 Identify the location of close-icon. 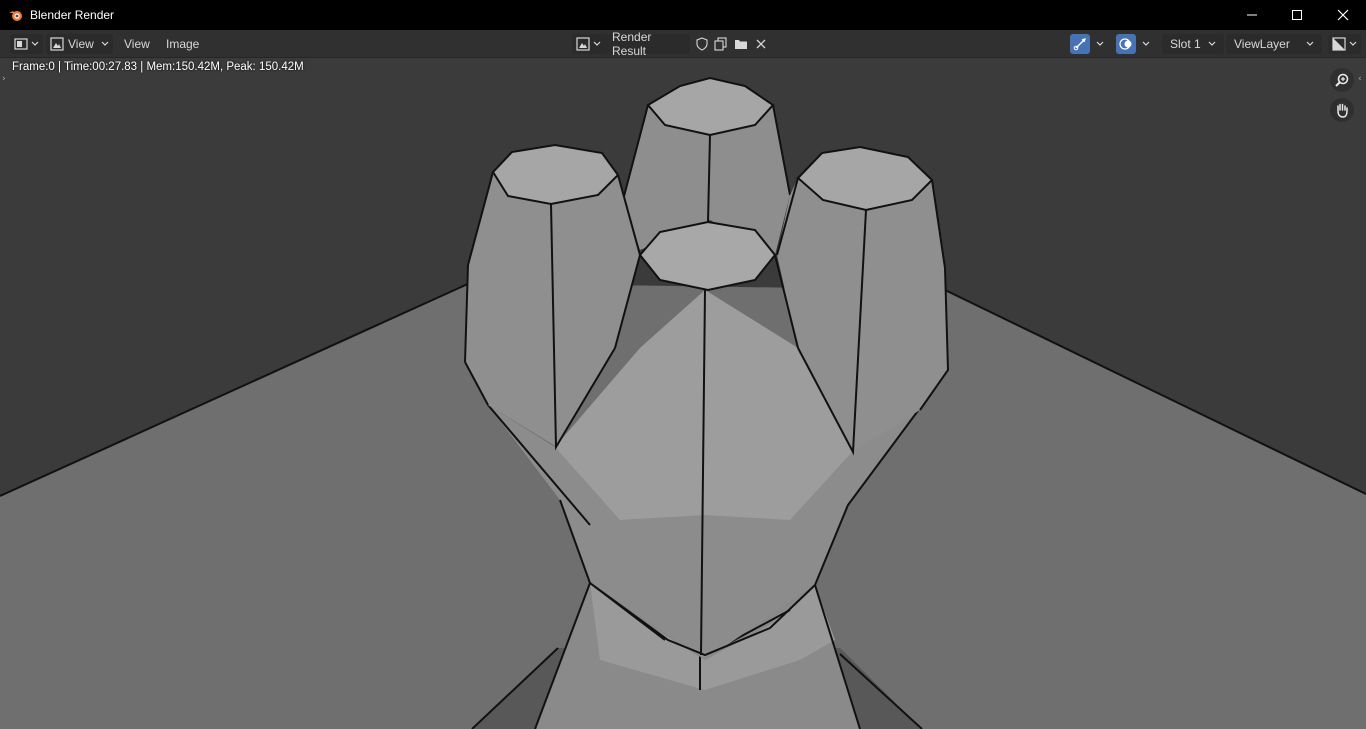
(1343, 15).